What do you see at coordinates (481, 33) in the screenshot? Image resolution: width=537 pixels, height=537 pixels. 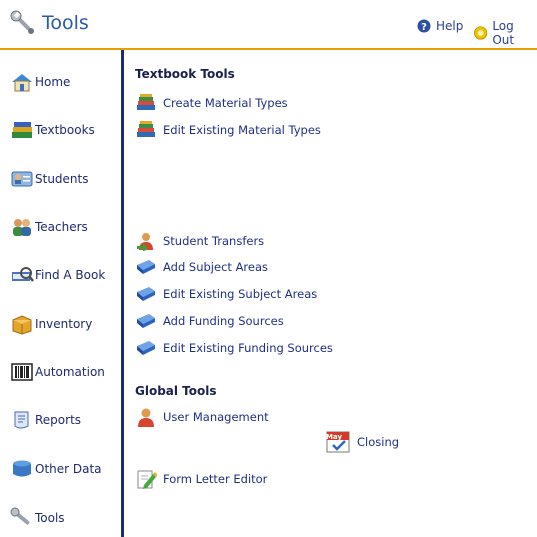 I see `logout-icon` at bounding box center [481, 33].